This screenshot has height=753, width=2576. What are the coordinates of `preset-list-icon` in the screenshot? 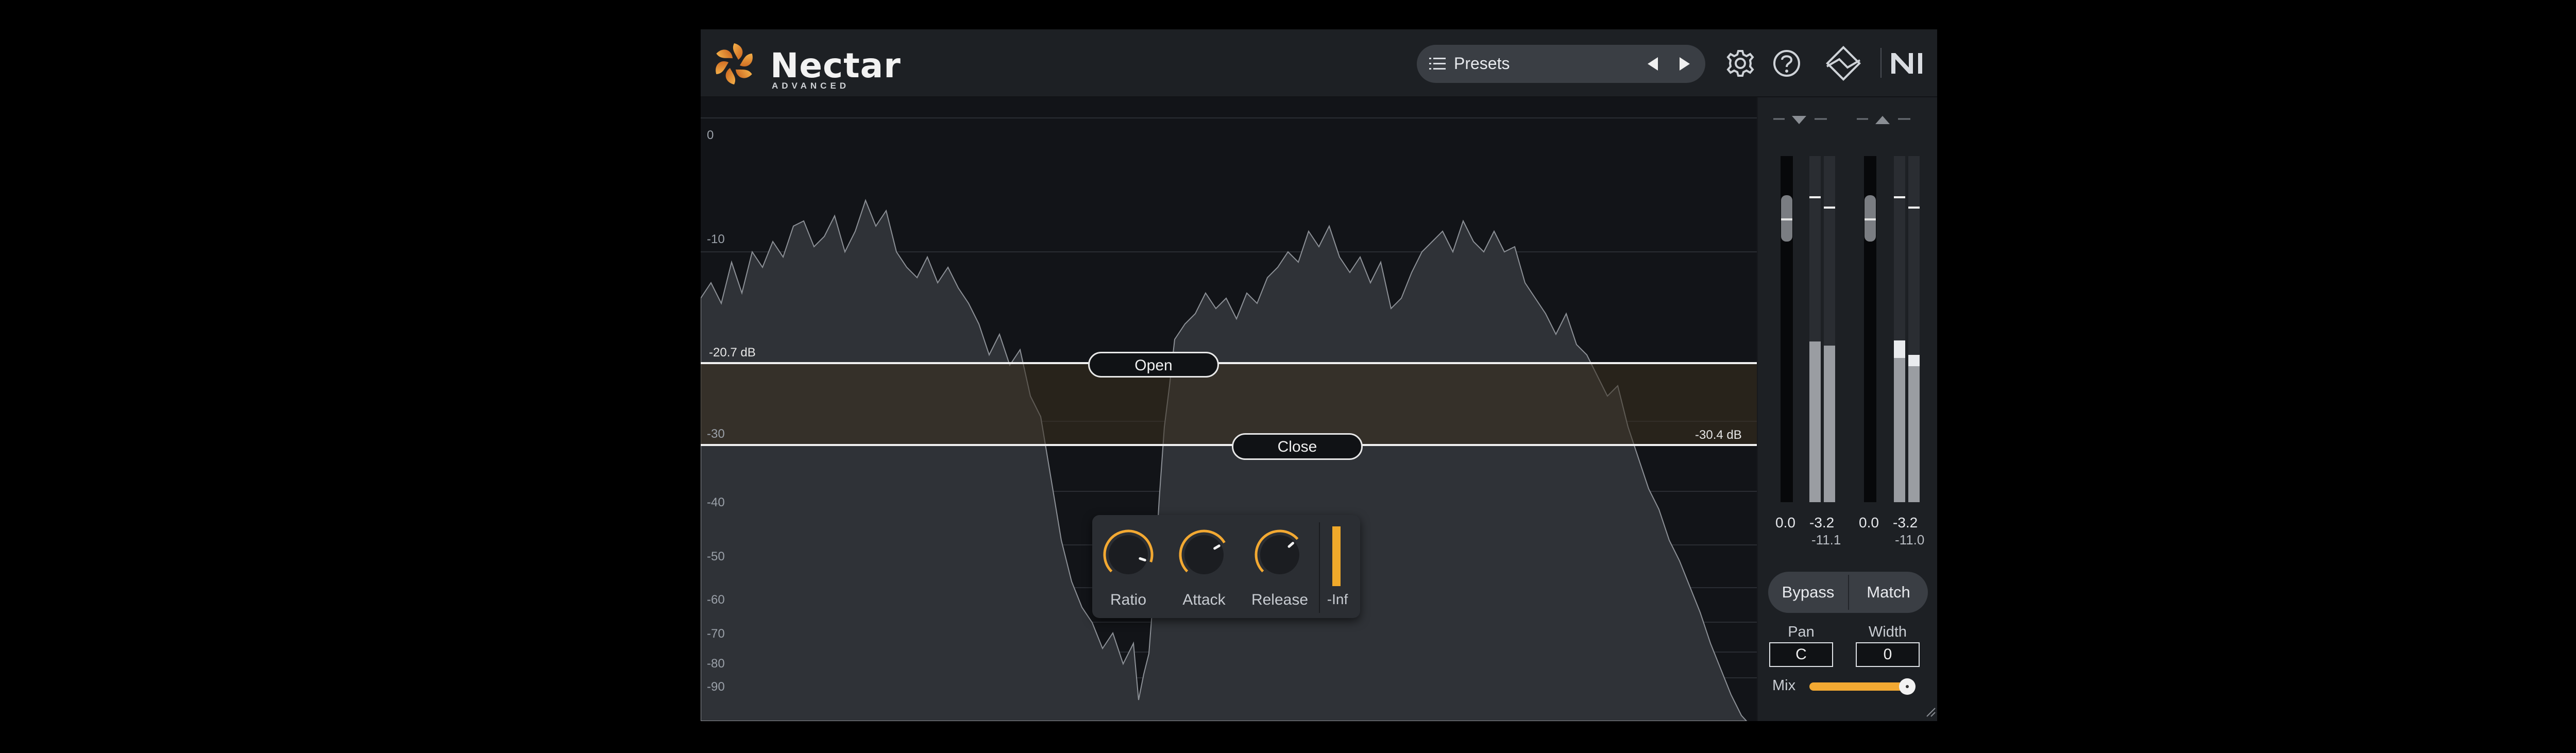 It's located at (1437, 64).